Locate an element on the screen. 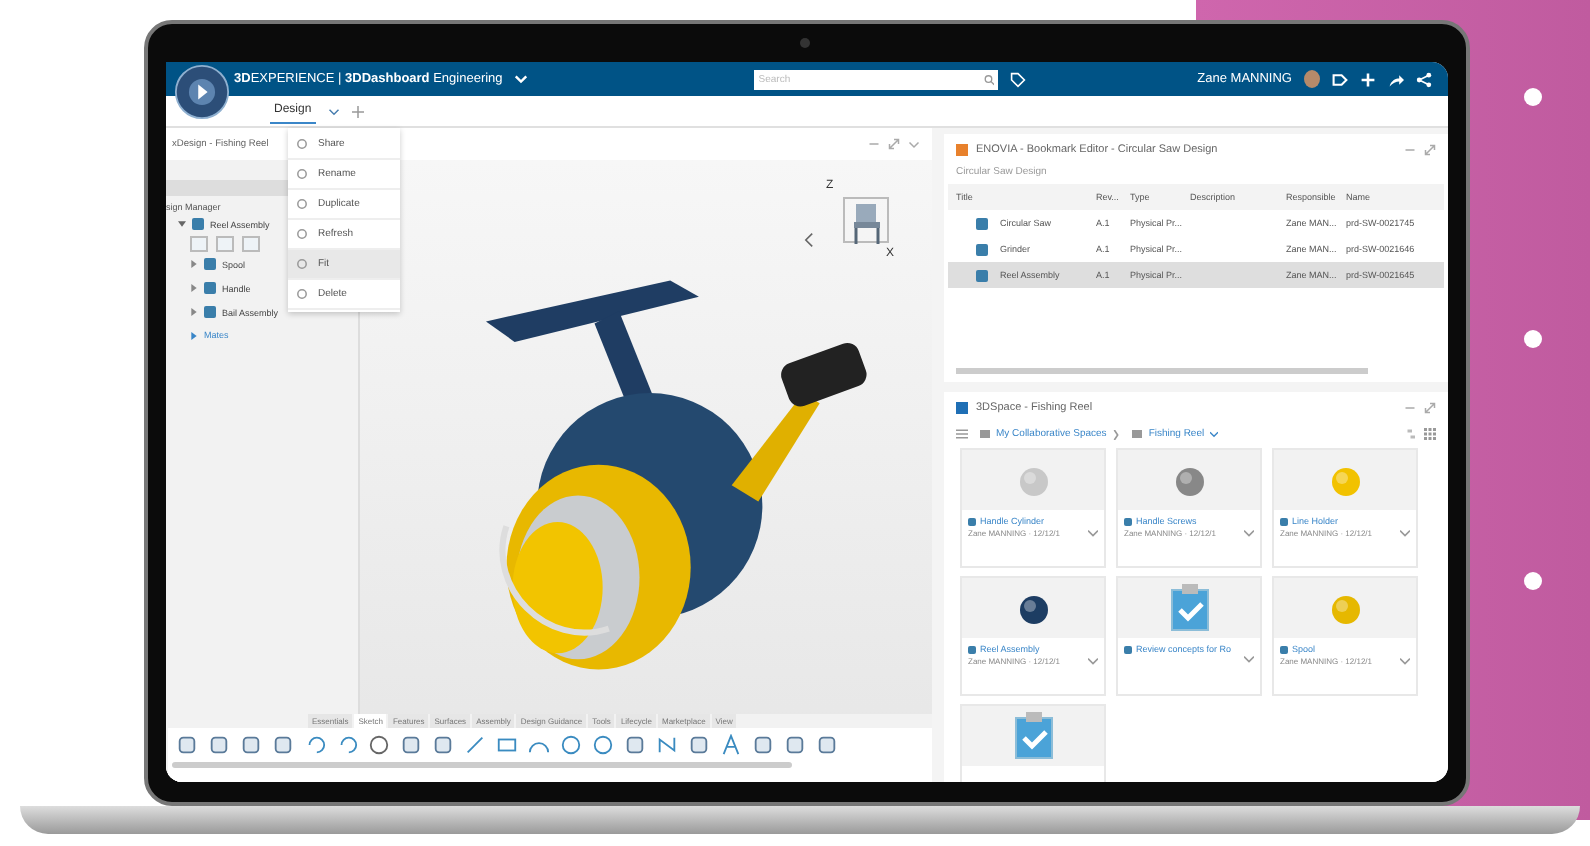 This screenshot has height=846, width=1590. camera-icon is located at coordinates (805, 43).